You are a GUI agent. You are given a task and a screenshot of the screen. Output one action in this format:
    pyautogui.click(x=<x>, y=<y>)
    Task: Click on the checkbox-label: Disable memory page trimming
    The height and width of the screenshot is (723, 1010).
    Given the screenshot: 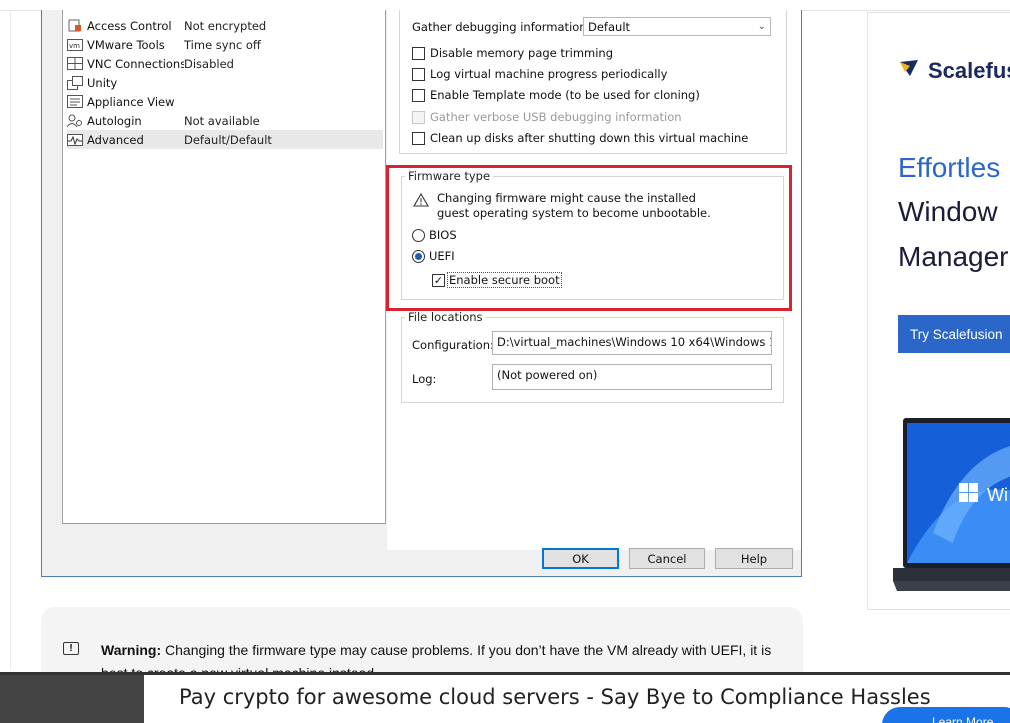 What is the action you would take?
    pyautogui.click(x=522, y=53)
    